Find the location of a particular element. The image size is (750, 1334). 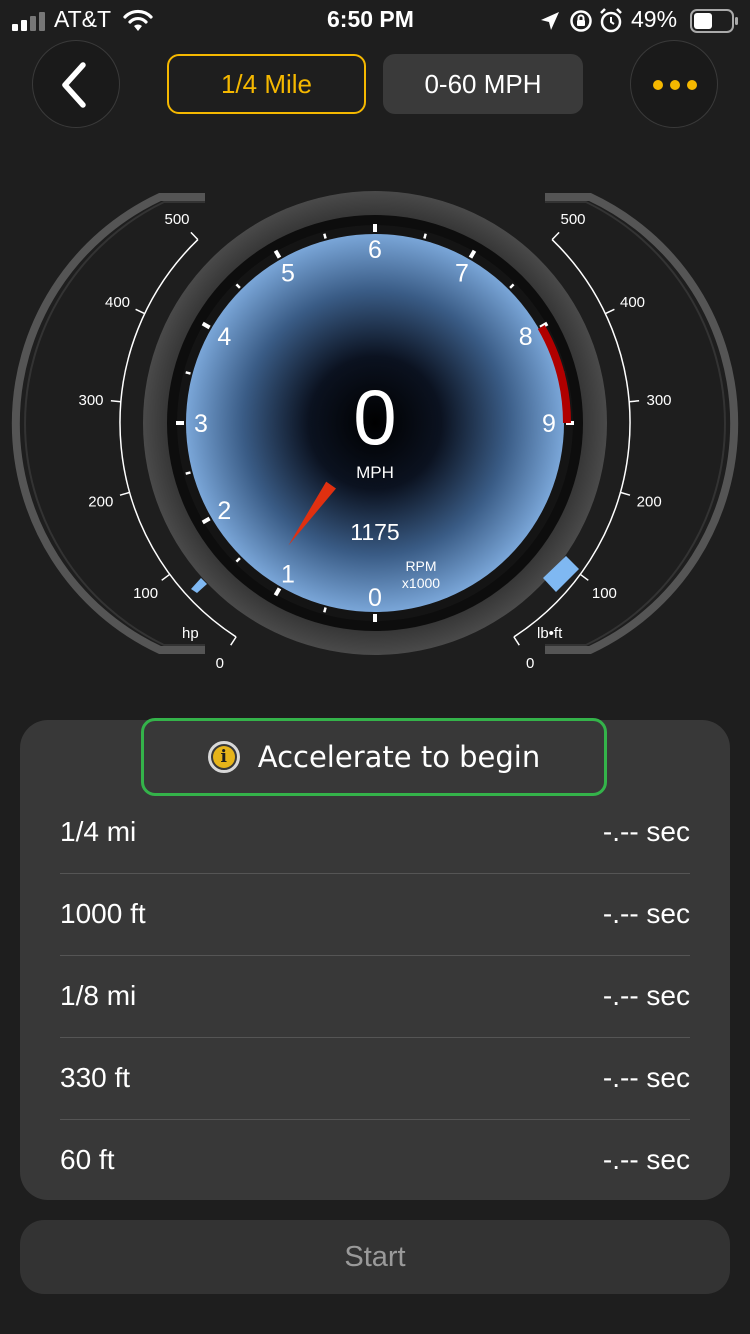

tab-zero-to-sixty-label: 0-60 MPH is located at coordinates (483, 83).